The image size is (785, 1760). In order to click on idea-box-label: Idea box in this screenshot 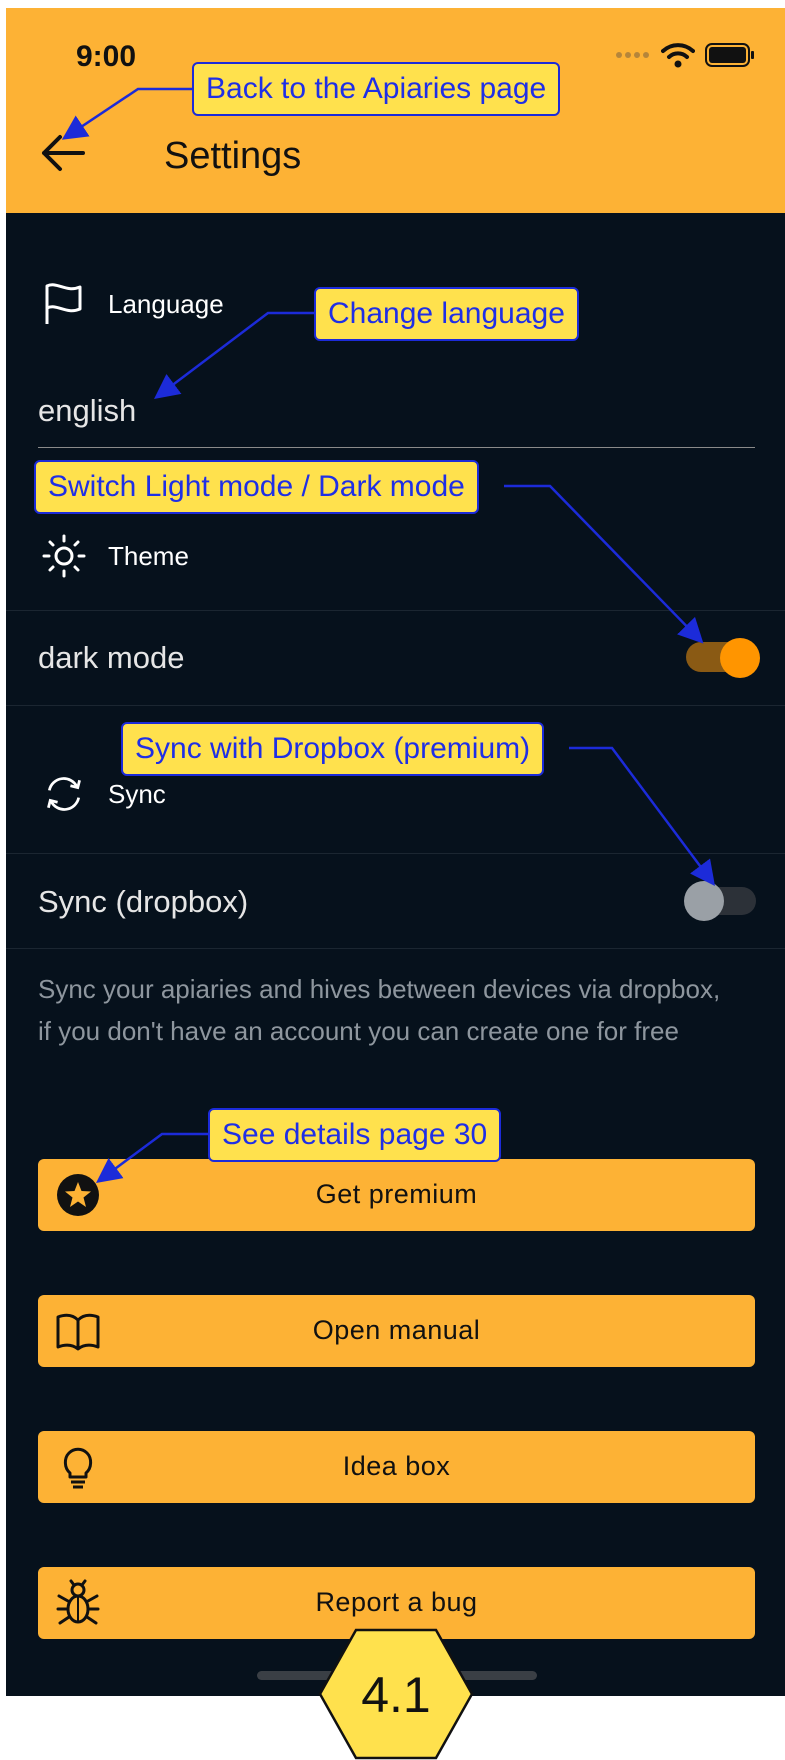, I will do `click(396, 1466)`.